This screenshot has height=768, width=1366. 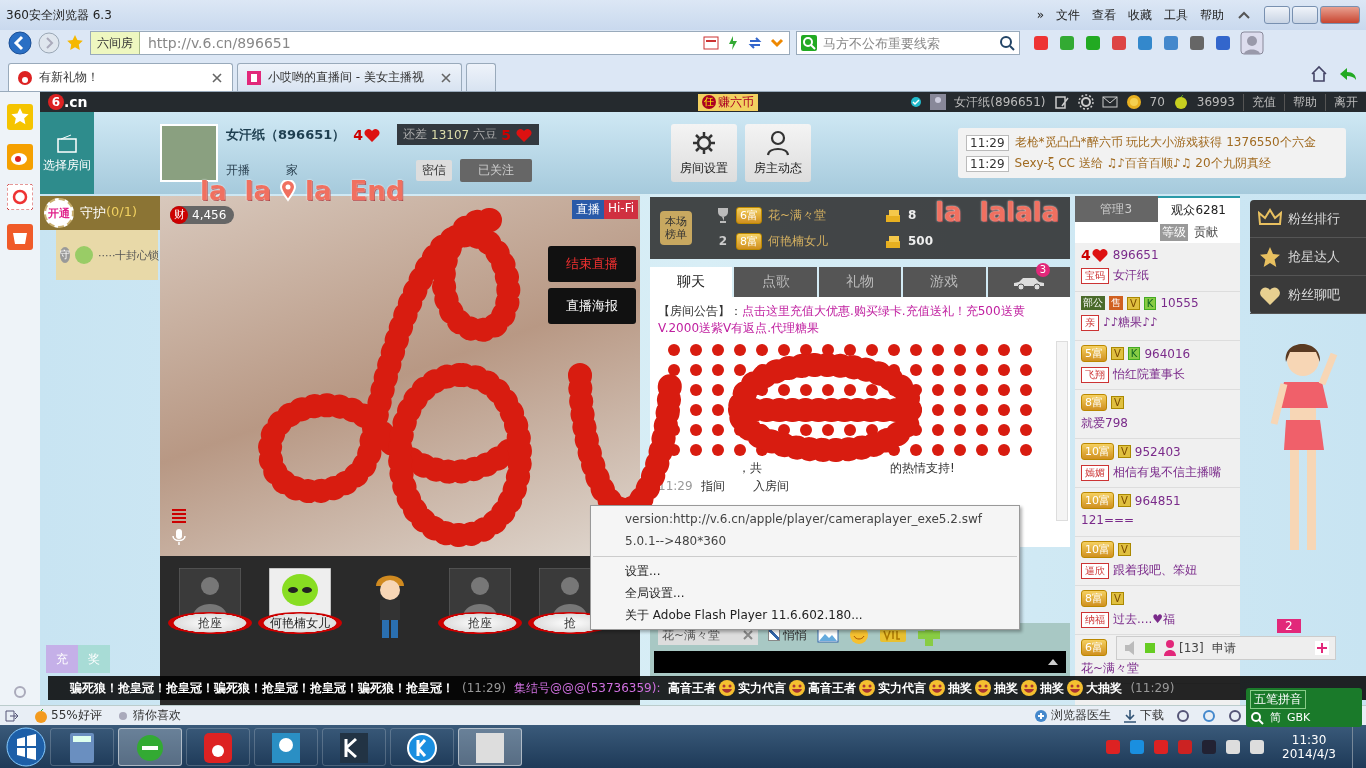 What do you see at coordinates (1040, 15) in the screenshot?
I see `menu-item: »` at bounding box center [1040, 15].